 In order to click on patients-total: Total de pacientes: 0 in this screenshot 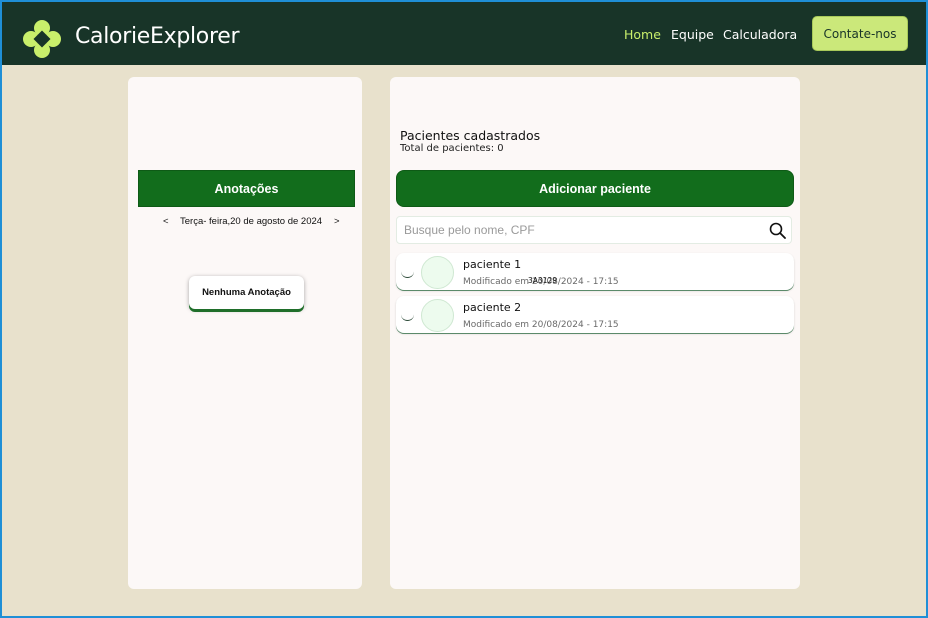, I will do `click(452, 148)`.